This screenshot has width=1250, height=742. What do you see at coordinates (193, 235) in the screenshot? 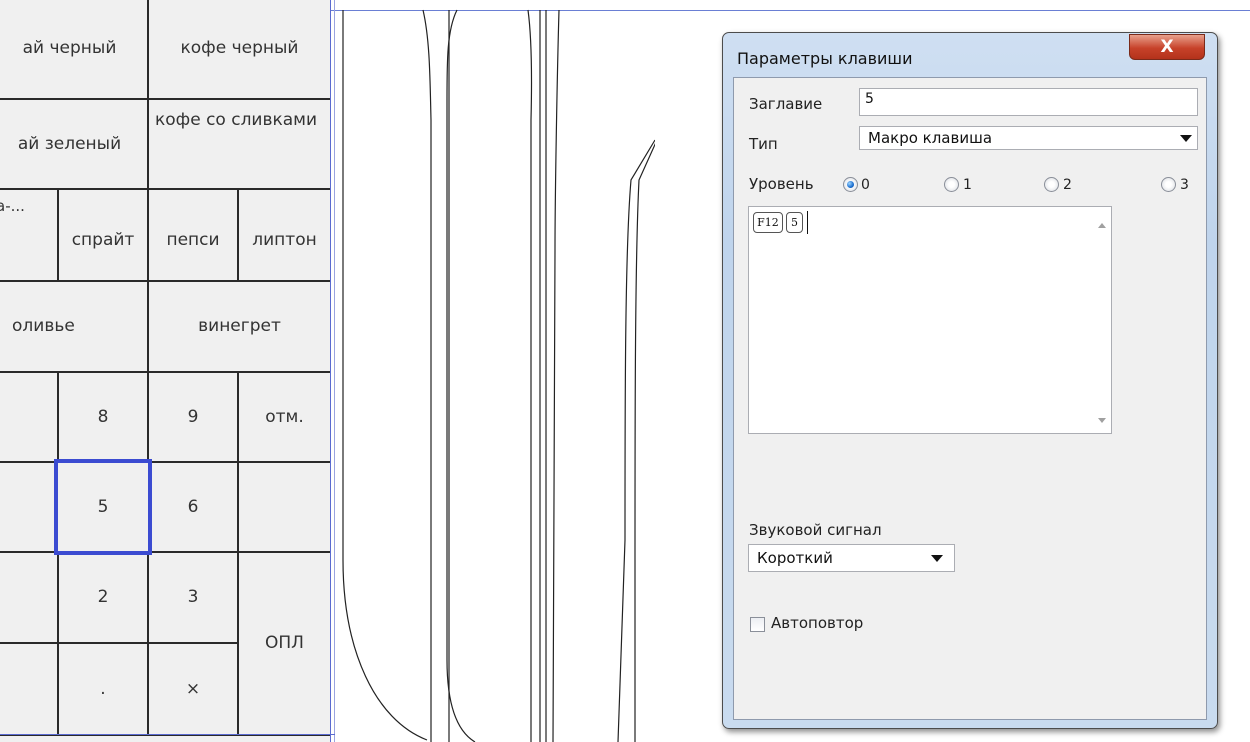
I see `key-pepsi: пепси` at bounding box center [193, 235].